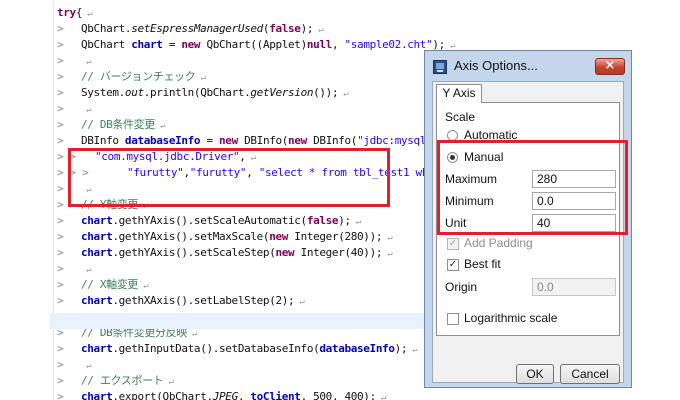  I want to click on code-line: > // バージョンチェック ↵, so click(131, 77).